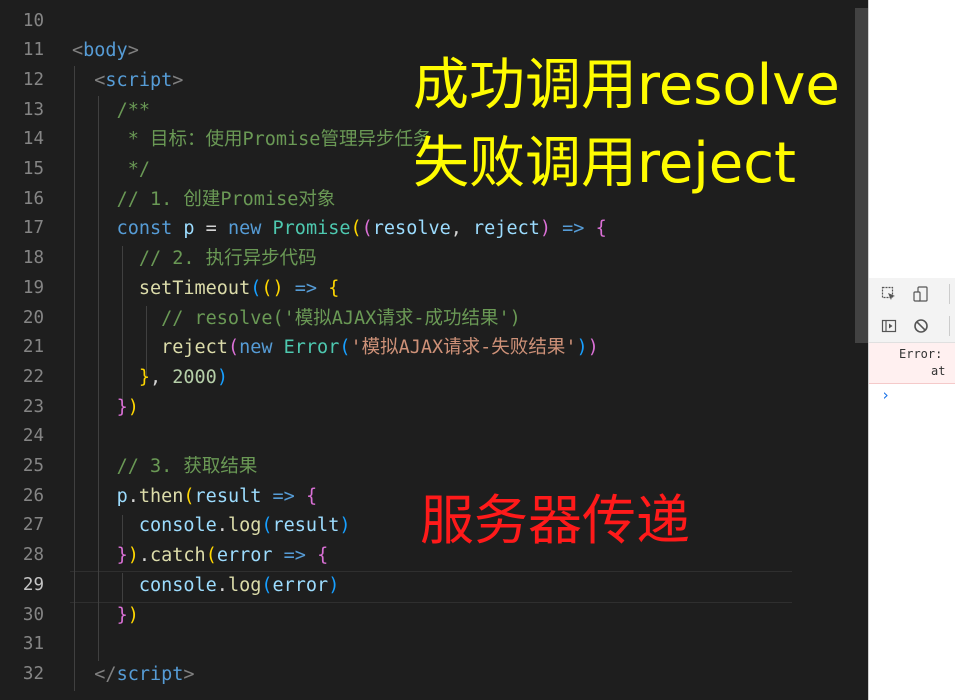 The height and width of the screenshot is (700, 955). I want to click on line-code: * 目标：使用Promise管理异步任务, so click(252, 140).